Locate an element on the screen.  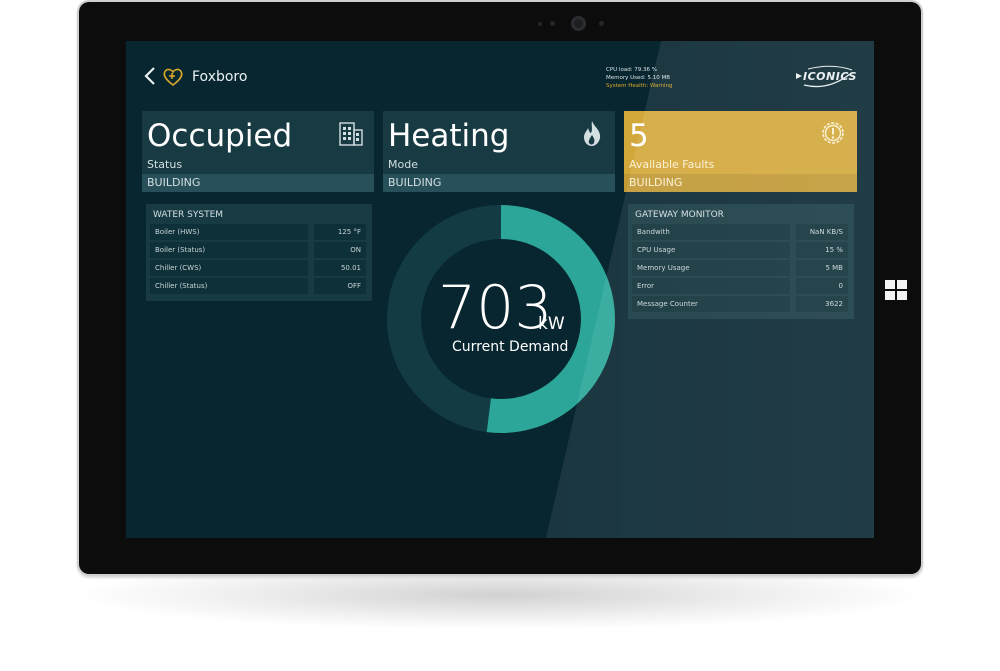
system-health-text: System Health: Warning is located at coordinates (639, 86).